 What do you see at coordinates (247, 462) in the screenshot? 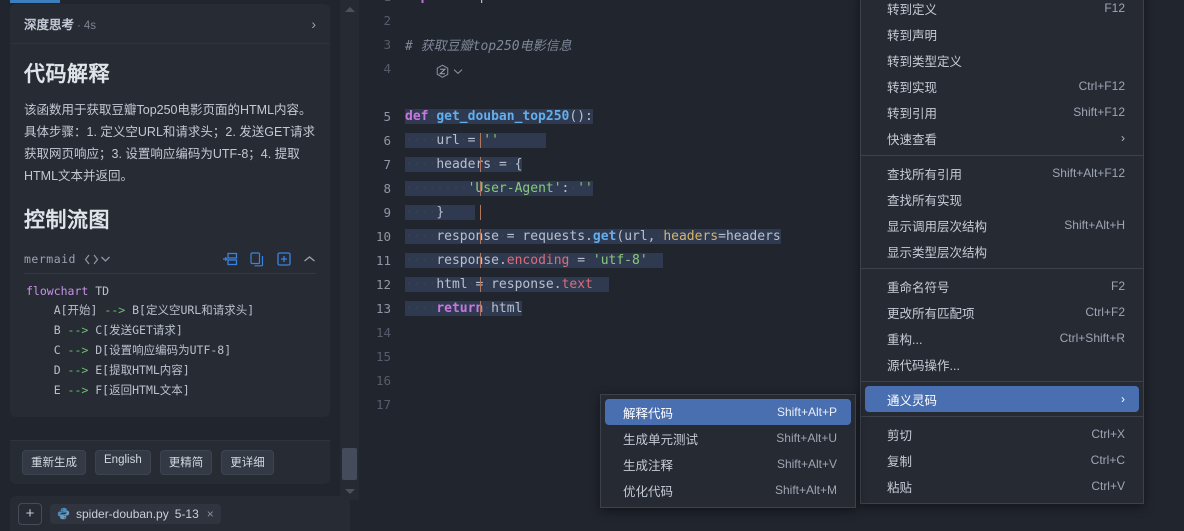
I see `more-detailed-button: 更详细` at bounding box center [247, 462].